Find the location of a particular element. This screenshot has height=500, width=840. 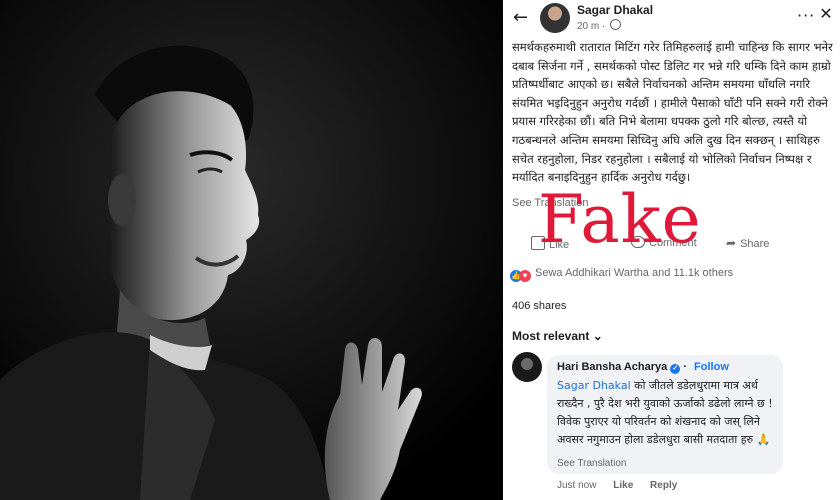

post-author: Sagar Dhakal is located at coordinates (615, 10).